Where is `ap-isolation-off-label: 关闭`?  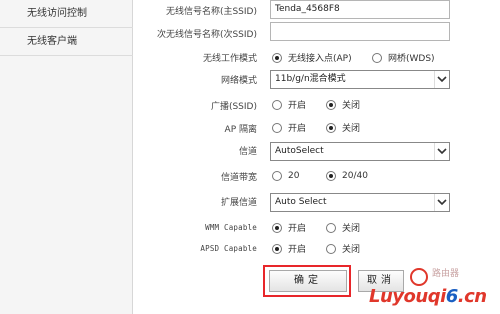
ap-isolation-off-label: 关闭 is located at coordinates (351, 129).